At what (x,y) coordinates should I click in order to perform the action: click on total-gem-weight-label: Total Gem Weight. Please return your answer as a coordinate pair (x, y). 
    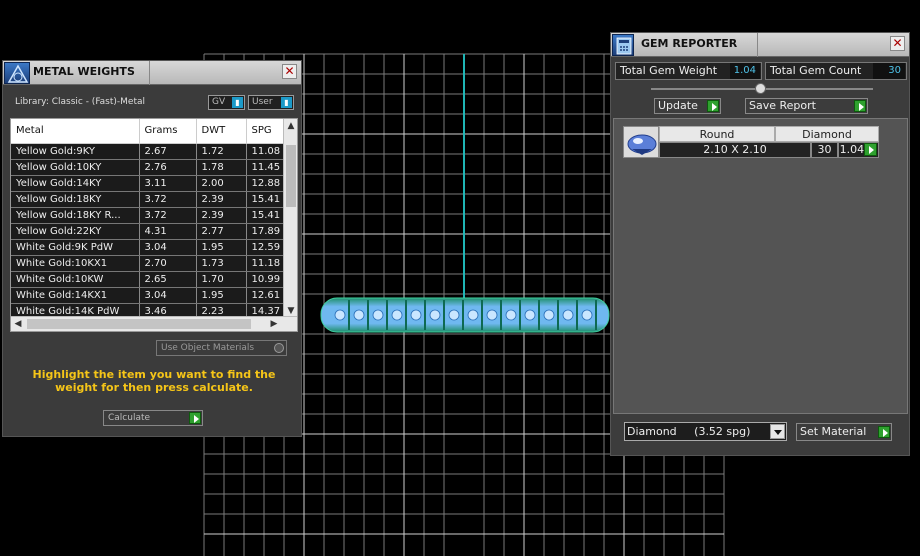
    Looking at the image, I should click on (669, 70).